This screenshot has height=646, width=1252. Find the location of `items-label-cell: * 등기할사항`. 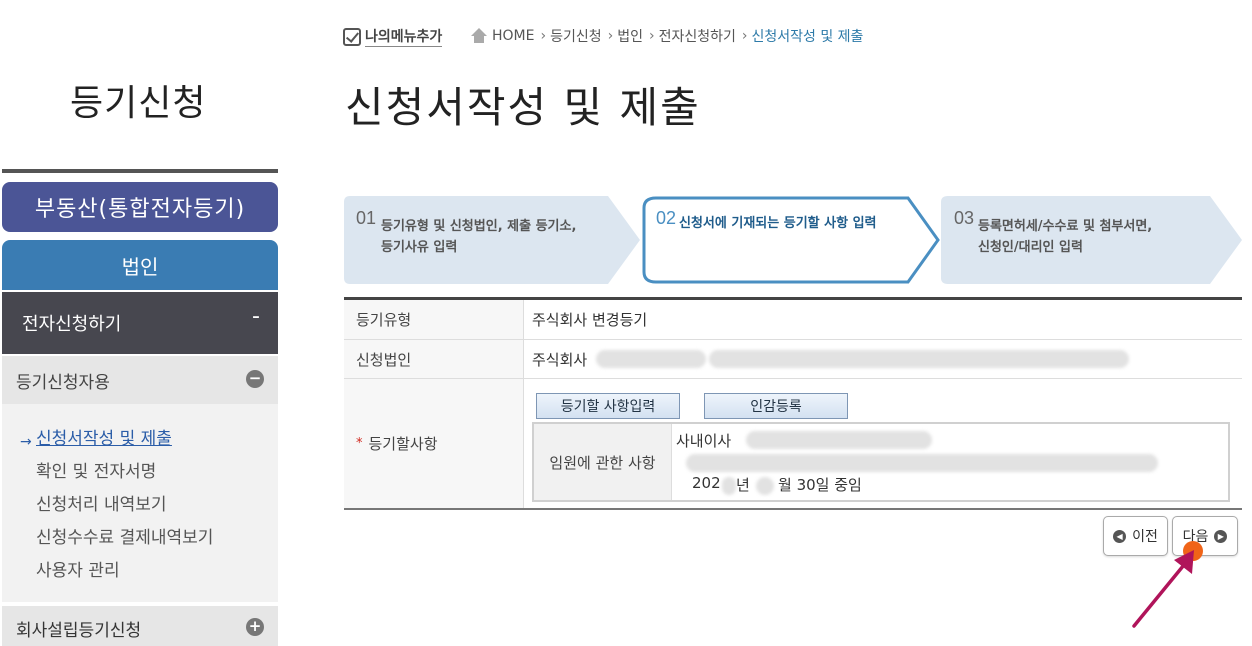

items-label-cell: * 등기할사항 is located at coordinates (434, 443).